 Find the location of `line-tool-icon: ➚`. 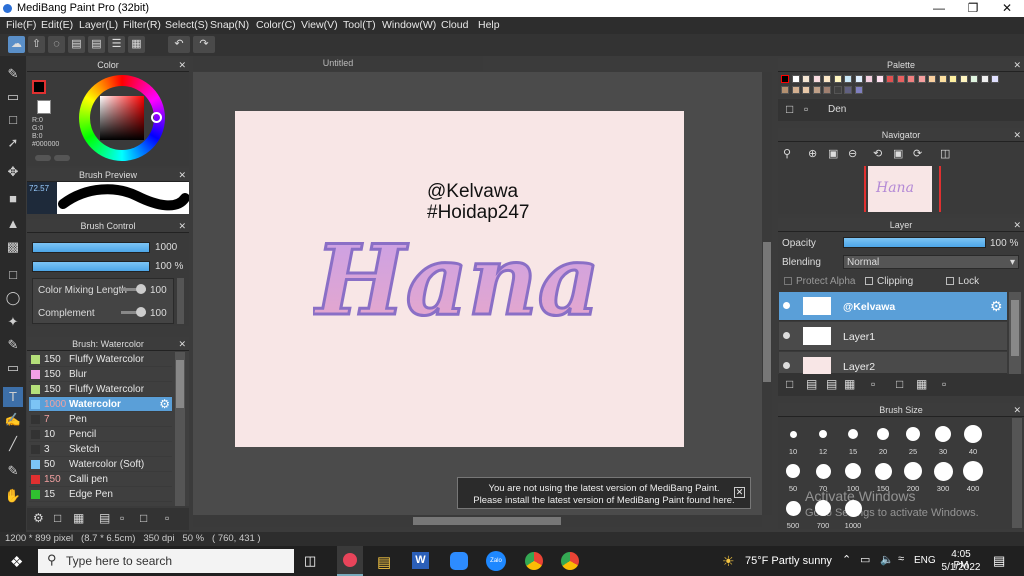

line-tool-icon: ➚ is located at coordinates (13, 143).